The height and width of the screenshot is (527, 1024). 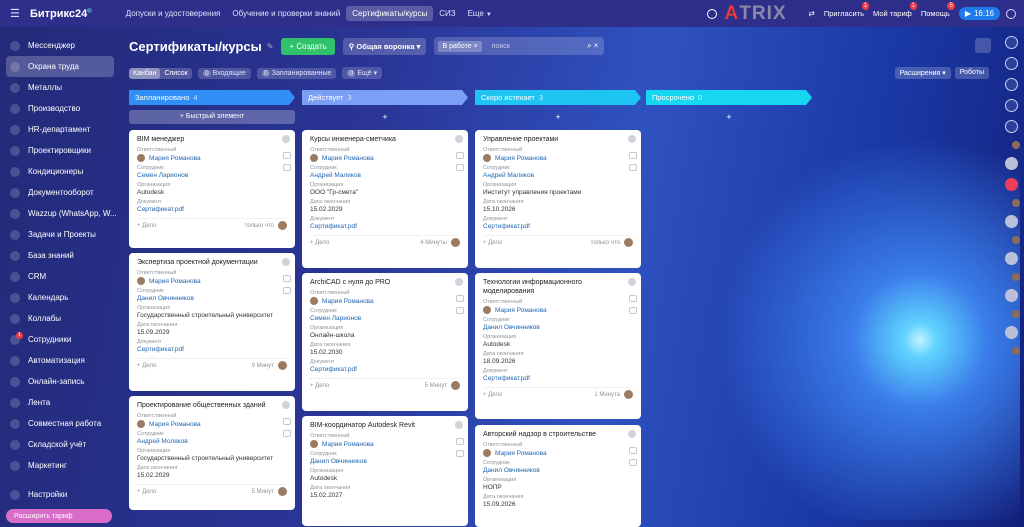 What do you see at coordinates (60, 494) in the screenshot?
I see `sidebar-settings: Настройки` at bounding box center [60, 494].